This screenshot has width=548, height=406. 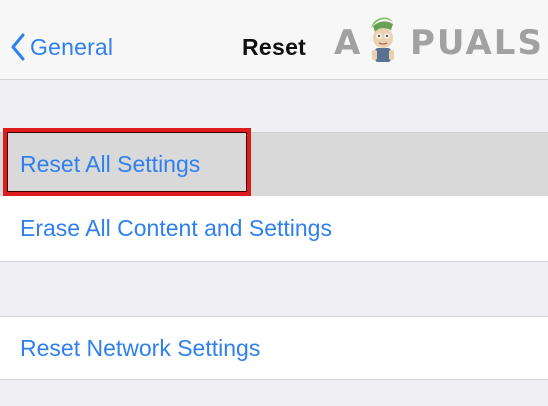 I want to click on appuals-mascot-logo: A PUALS, so click(x=439, y=40).